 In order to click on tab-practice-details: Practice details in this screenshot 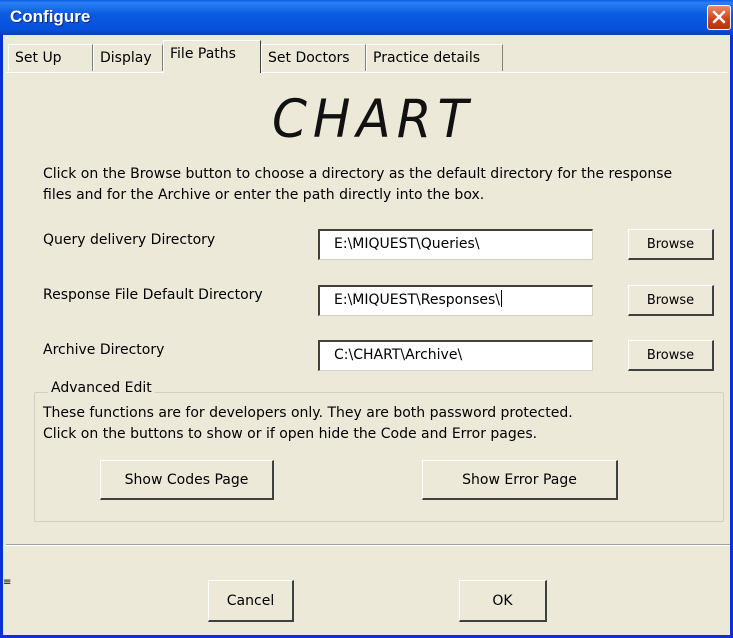, I will do `click(434, 57)`.